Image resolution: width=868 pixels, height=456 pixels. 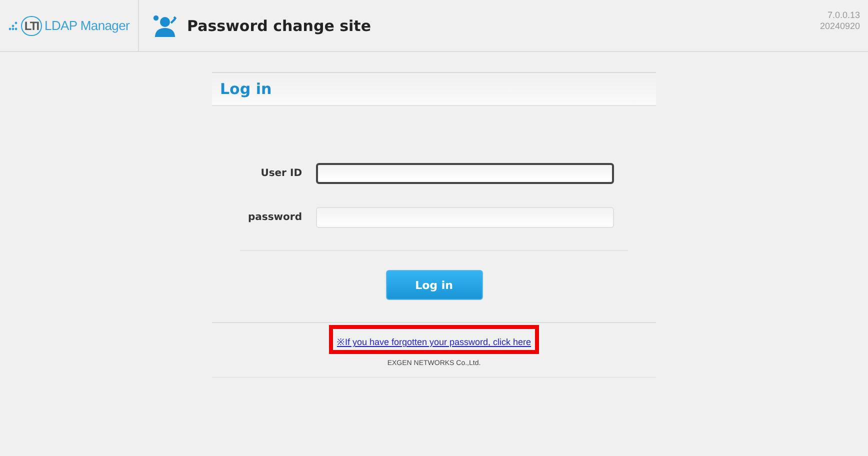 I want to click on version-number: 7.0.0.13, so click(x=843, y=15).